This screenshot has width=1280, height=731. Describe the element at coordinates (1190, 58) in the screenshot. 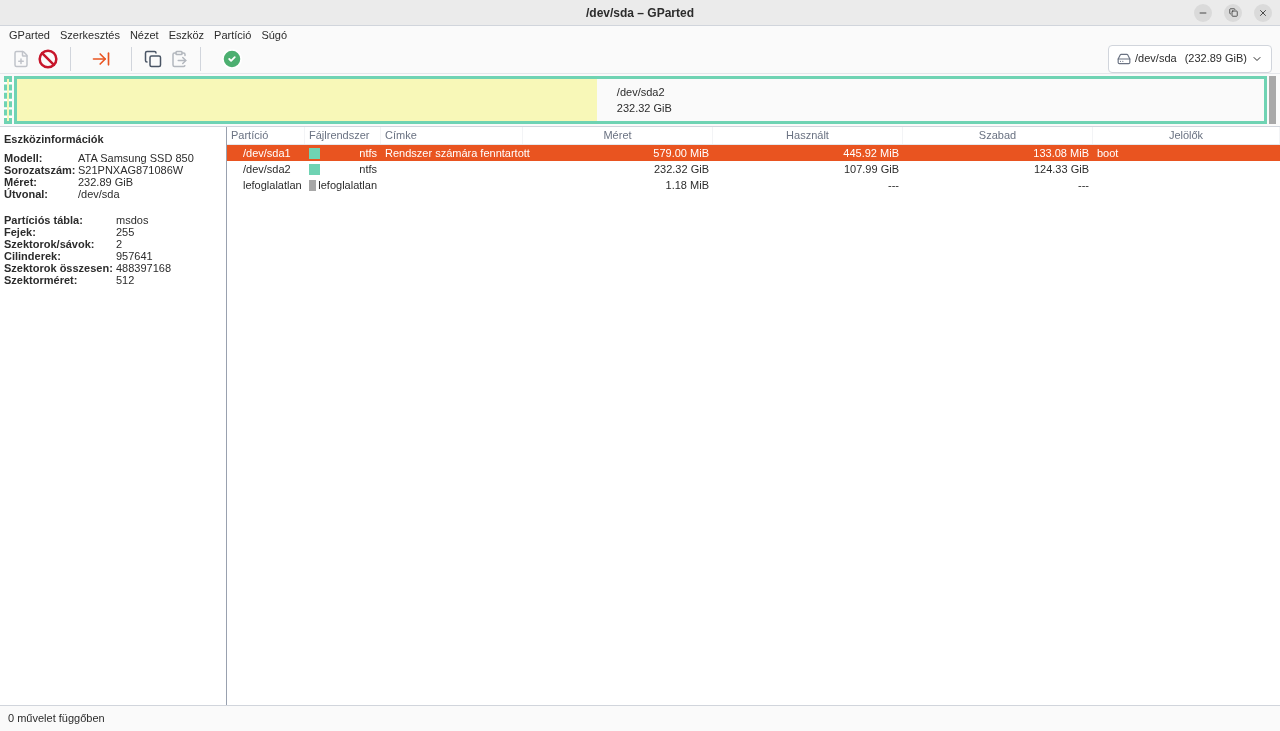

I see `device-selector: /dev/sda (232.89 GiB)` at that location.